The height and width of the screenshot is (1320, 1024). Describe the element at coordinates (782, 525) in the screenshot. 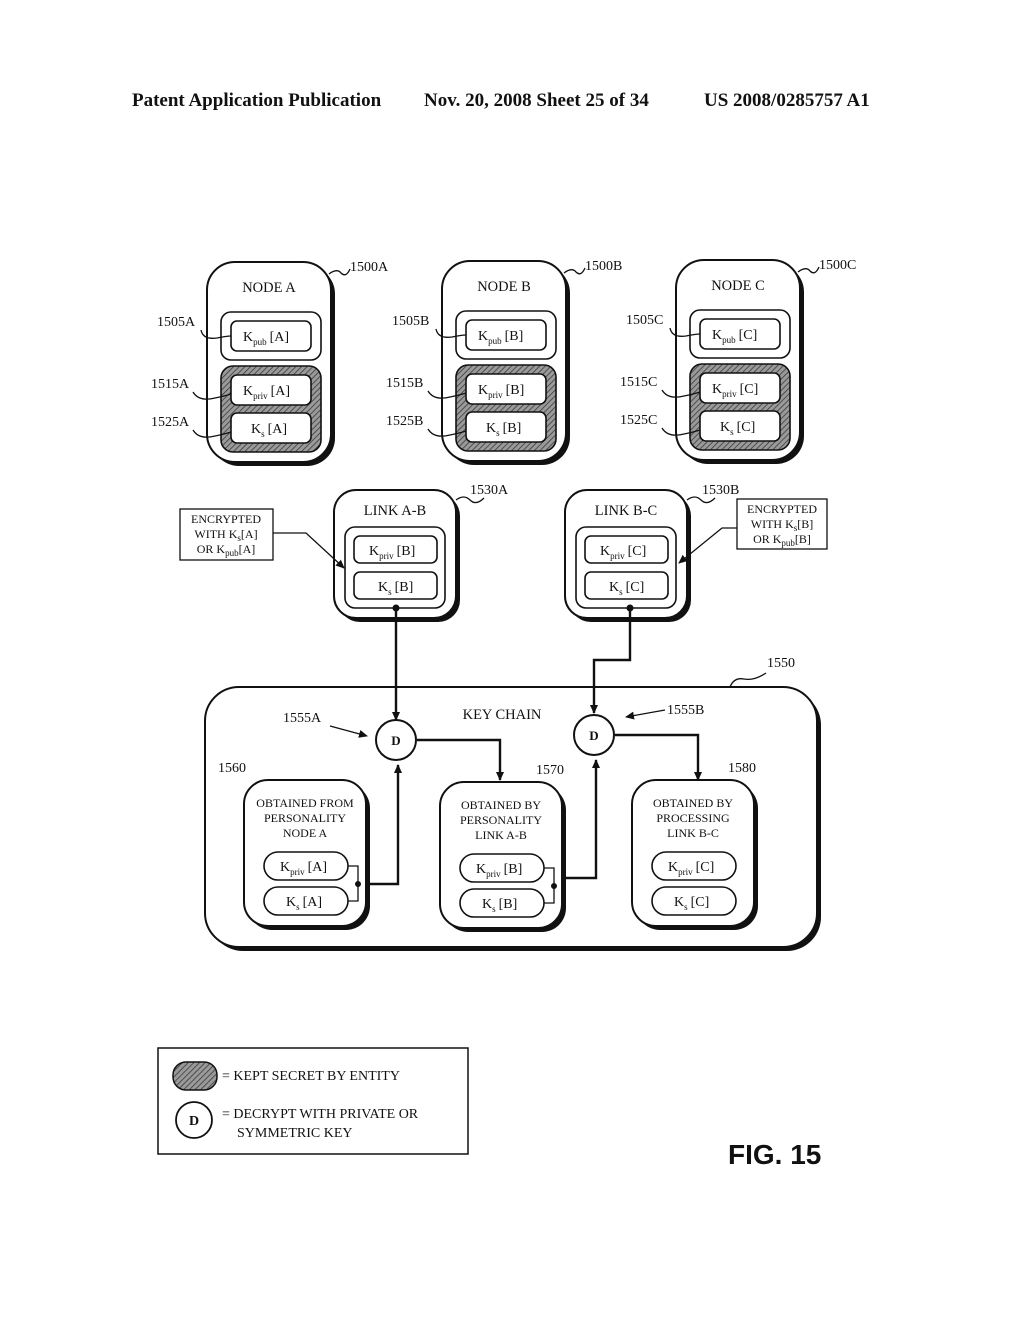

I see `svg-text: WITH Ks[B]` at that location.